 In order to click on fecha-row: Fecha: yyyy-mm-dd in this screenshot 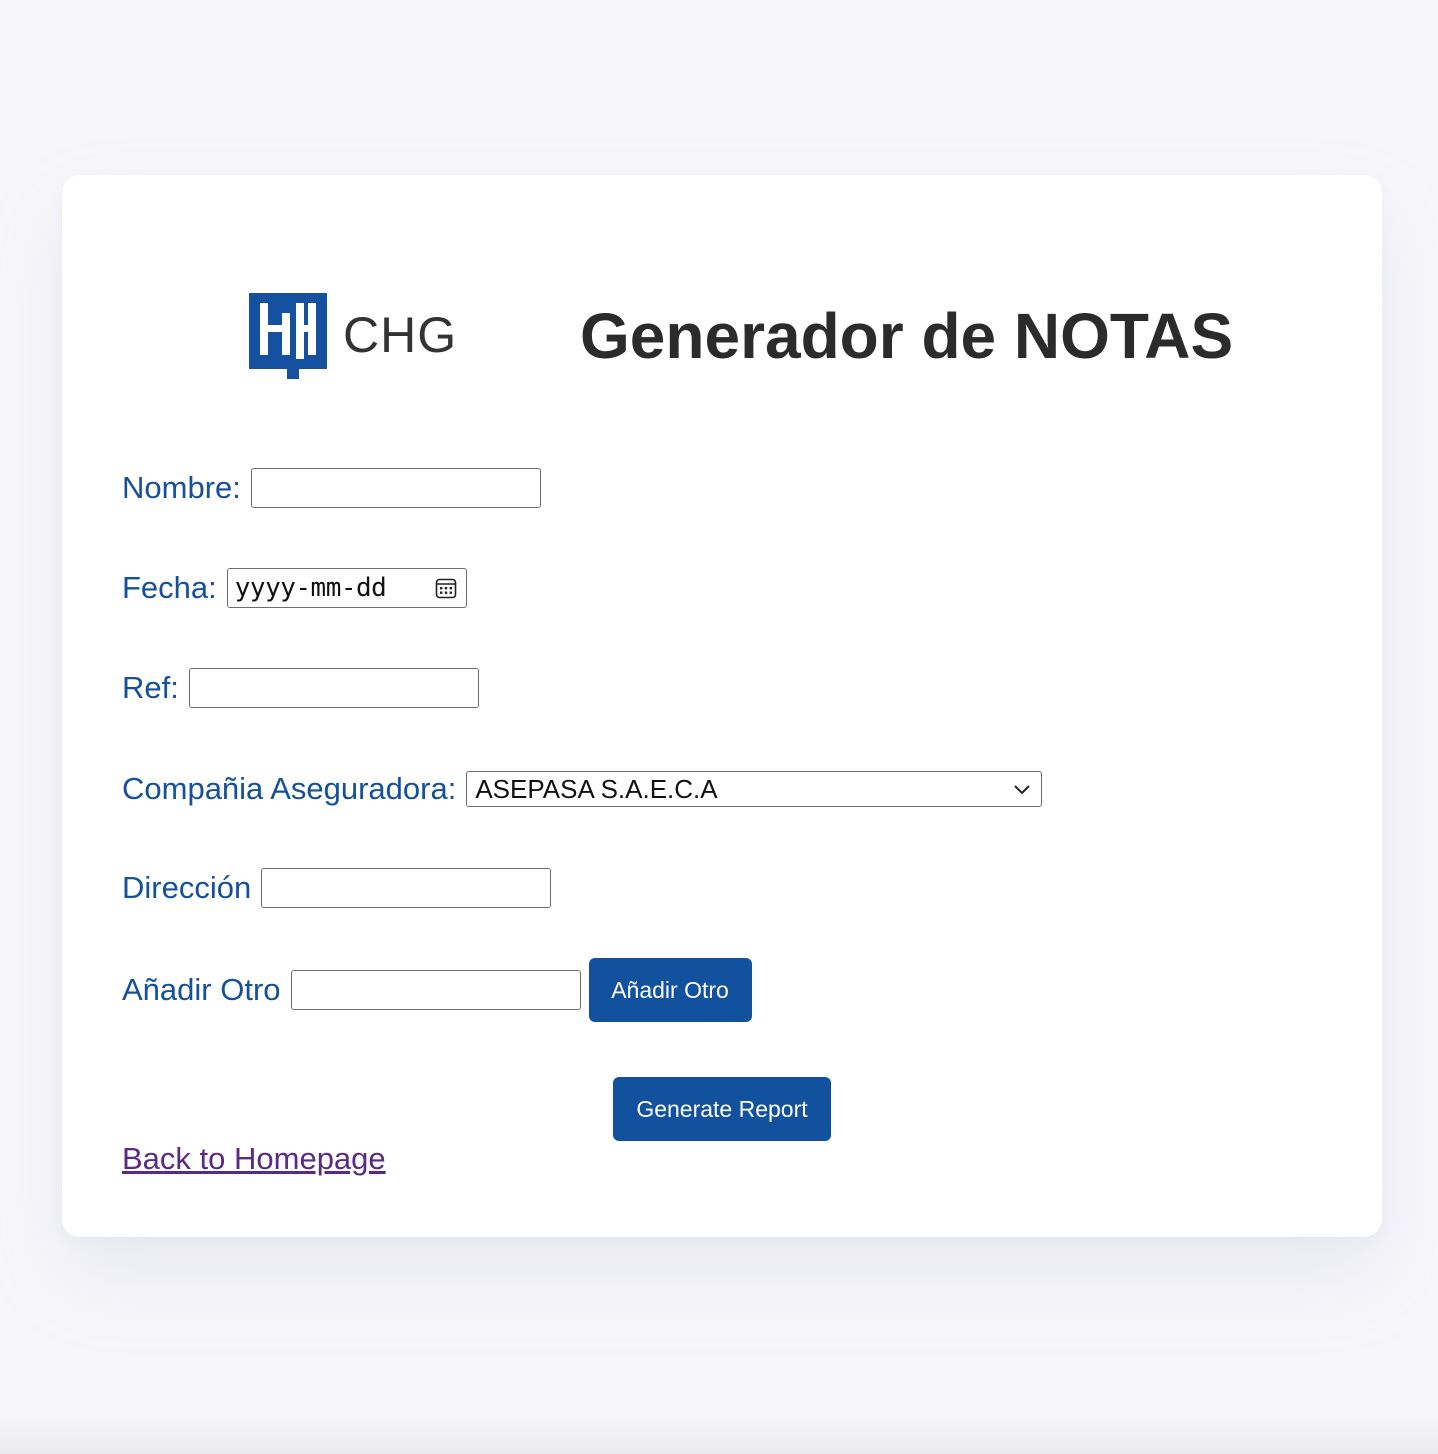, I will do `click(294, 588)`.